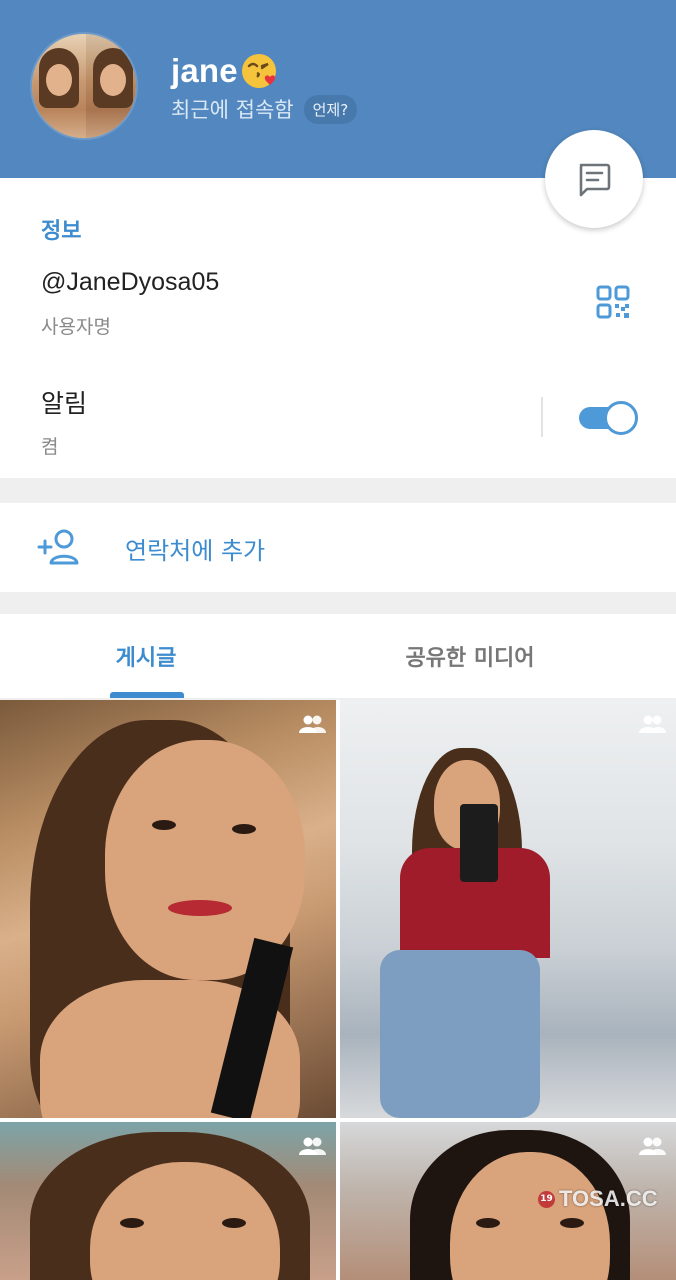 The height and width of the screenshot is (1280, 676). Describe the element at coordinates (338, 547) in the screenshot. I see `add-contact-row: 연락처에 추가` at that location.